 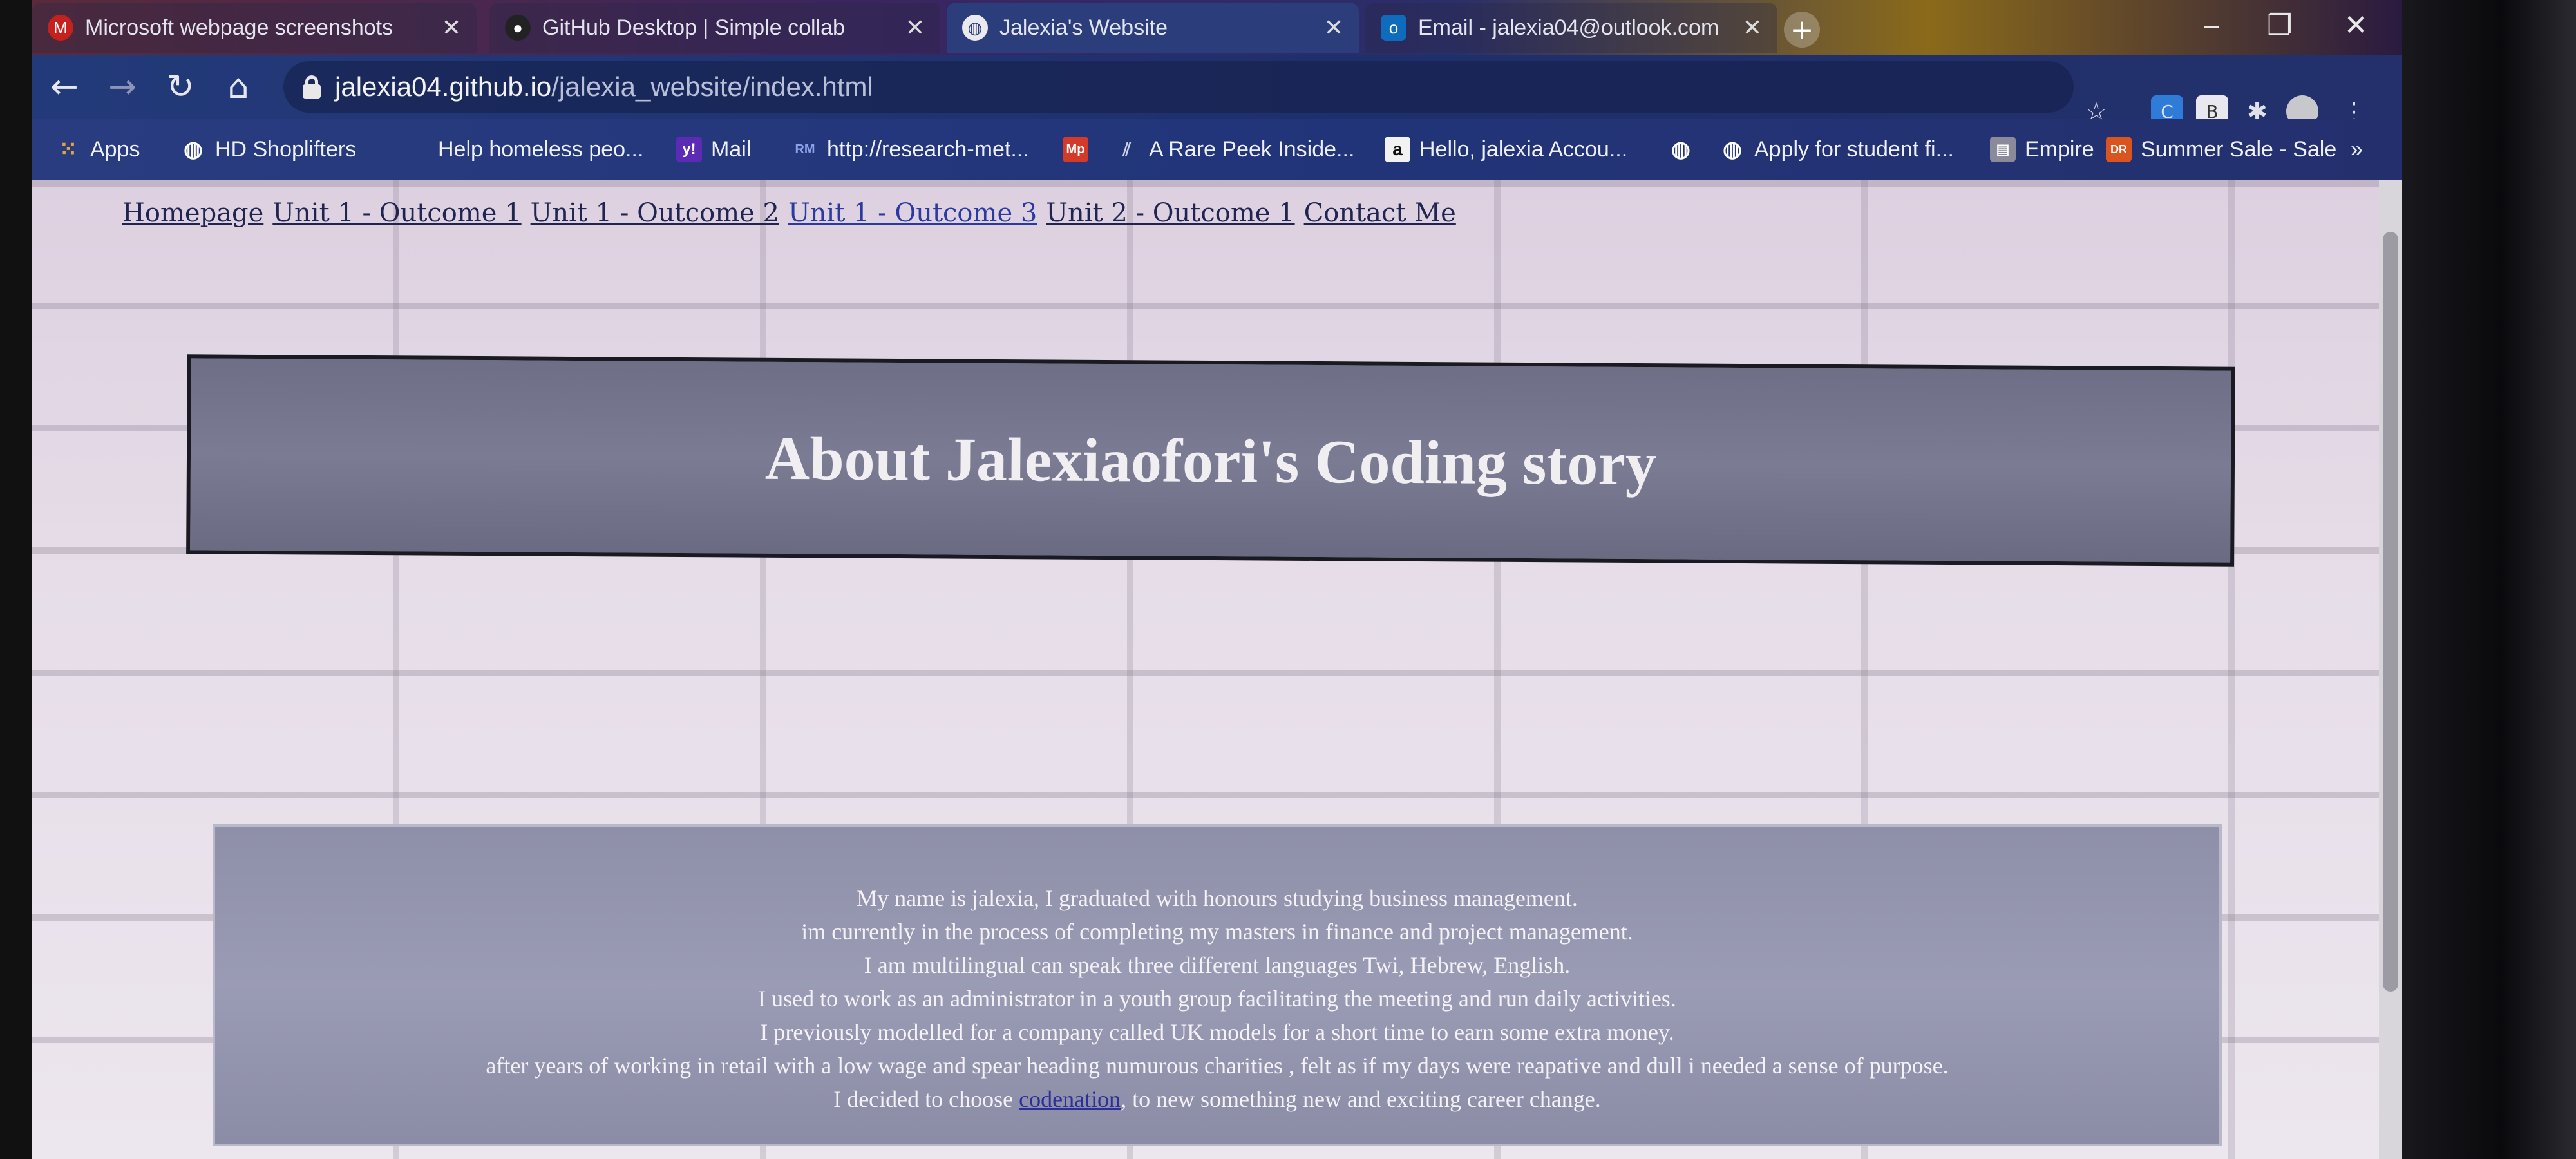 I want to click on empire-icon: ▤, so click(x=2003, y=149).